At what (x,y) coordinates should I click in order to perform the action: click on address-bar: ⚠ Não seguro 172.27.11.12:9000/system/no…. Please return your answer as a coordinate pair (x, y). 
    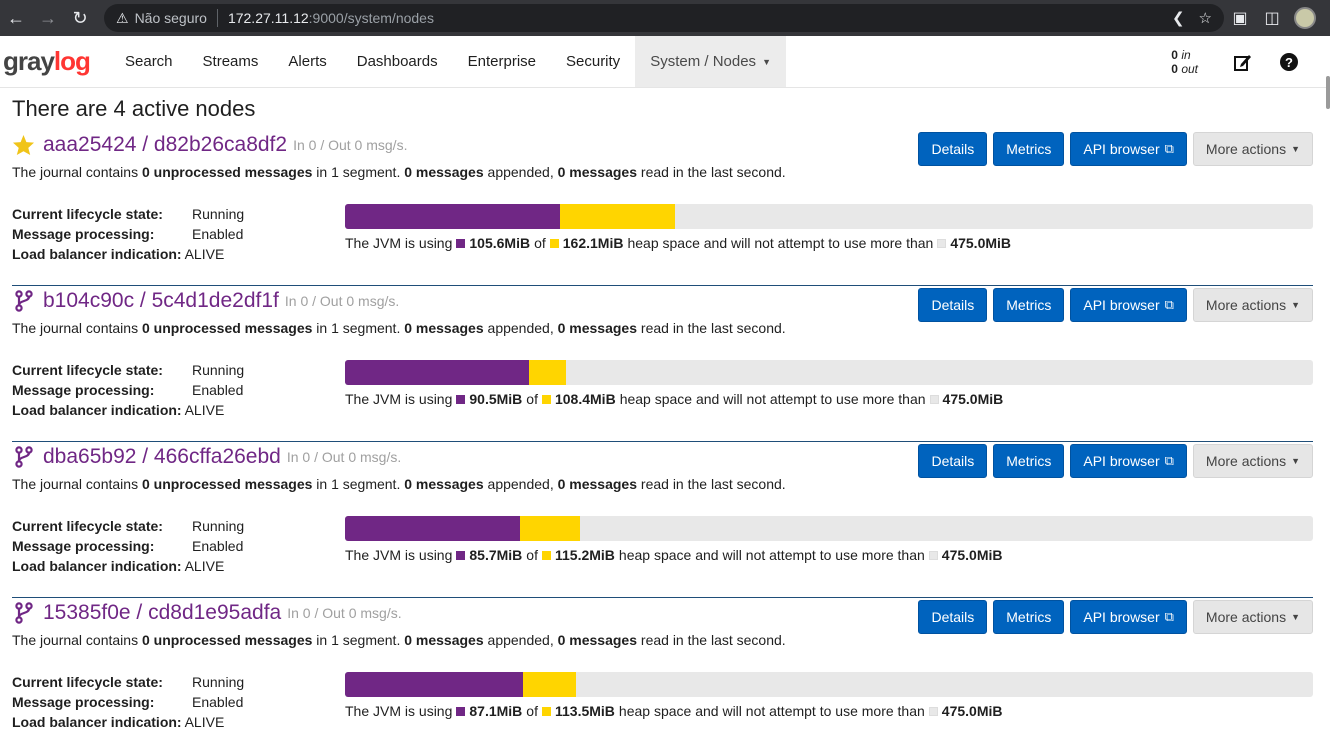
    Looking at the image, I should click on (664, 18).